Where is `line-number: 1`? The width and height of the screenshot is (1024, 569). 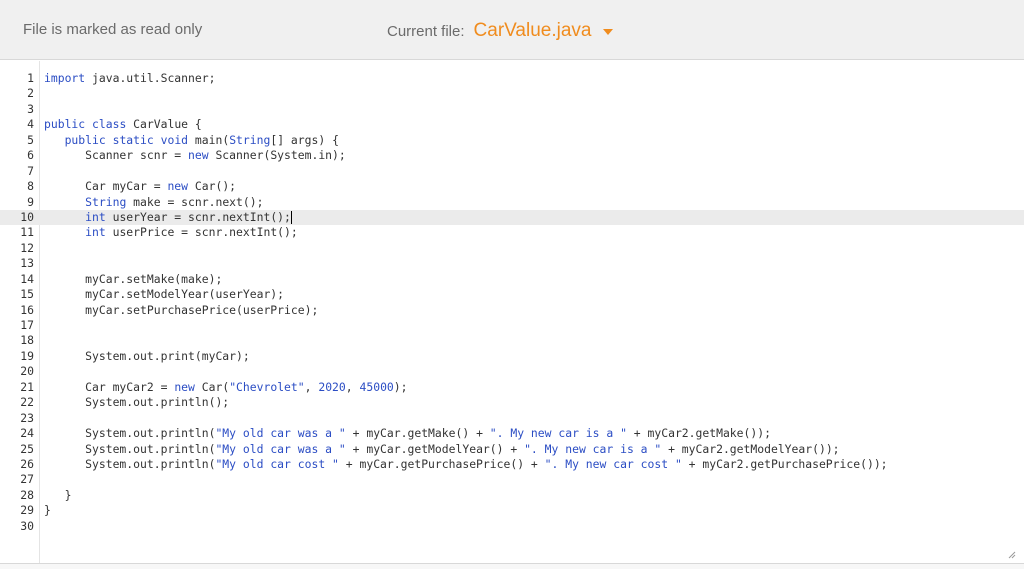
line-number: 1 is located at coordinates (30, 78).